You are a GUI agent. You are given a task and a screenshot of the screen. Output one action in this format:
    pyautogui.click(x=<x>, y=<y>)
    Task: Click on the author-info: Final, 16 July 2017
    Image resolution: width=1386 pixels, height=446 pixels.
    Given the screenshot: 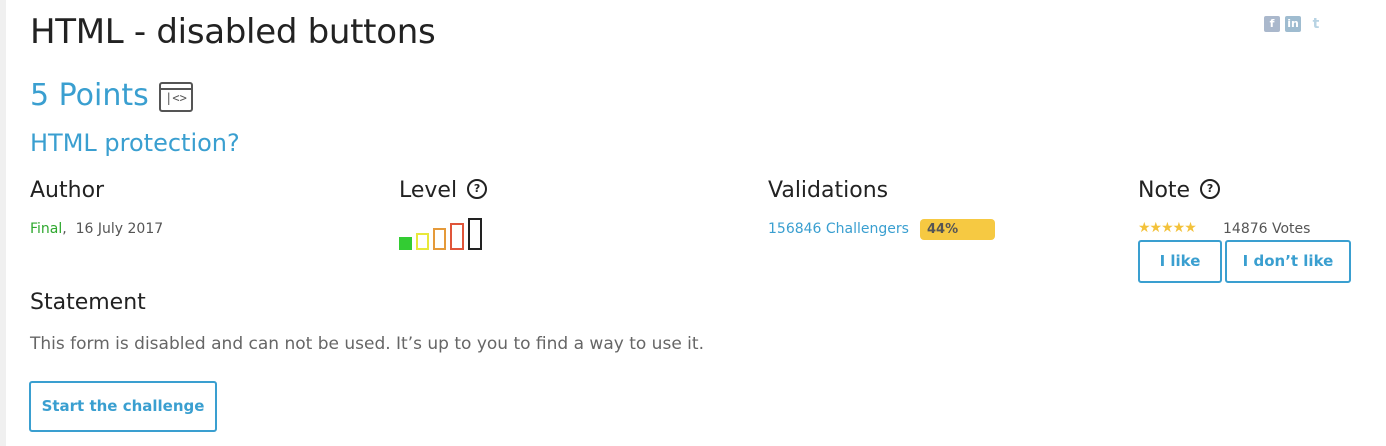 What is the action you would take?
    pyautogui.click(x=96, y=229)
    